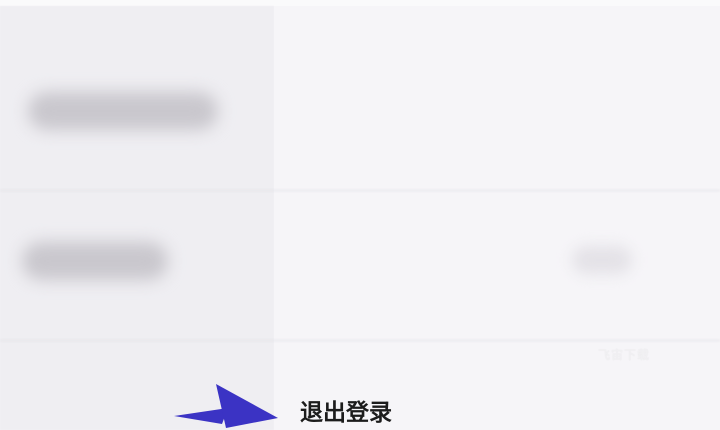  Describe the element at coordinates (624, 355) in the screenshot. I see `watermark-text: 飞宙下载` at that location.